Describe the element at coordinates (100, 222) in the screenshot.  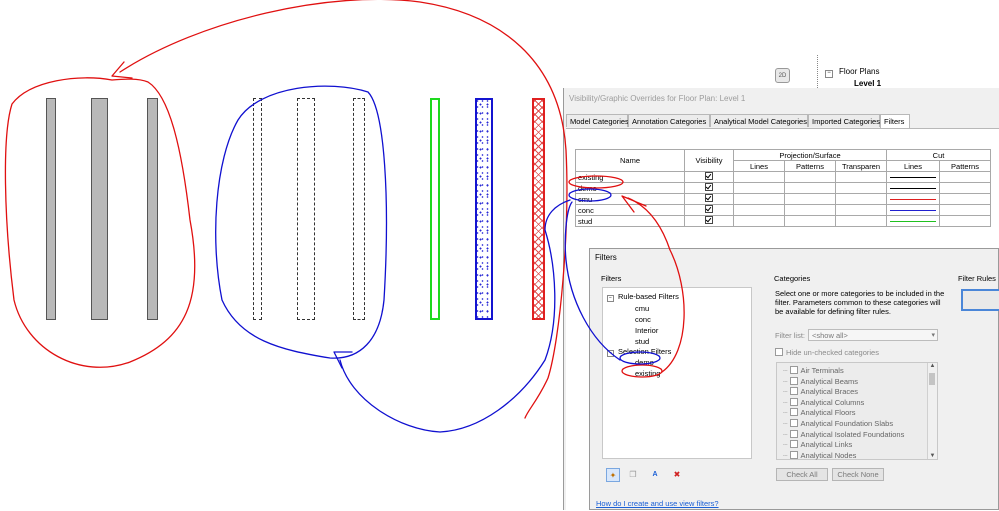
I see `red-circle-existing-walls` at that location.